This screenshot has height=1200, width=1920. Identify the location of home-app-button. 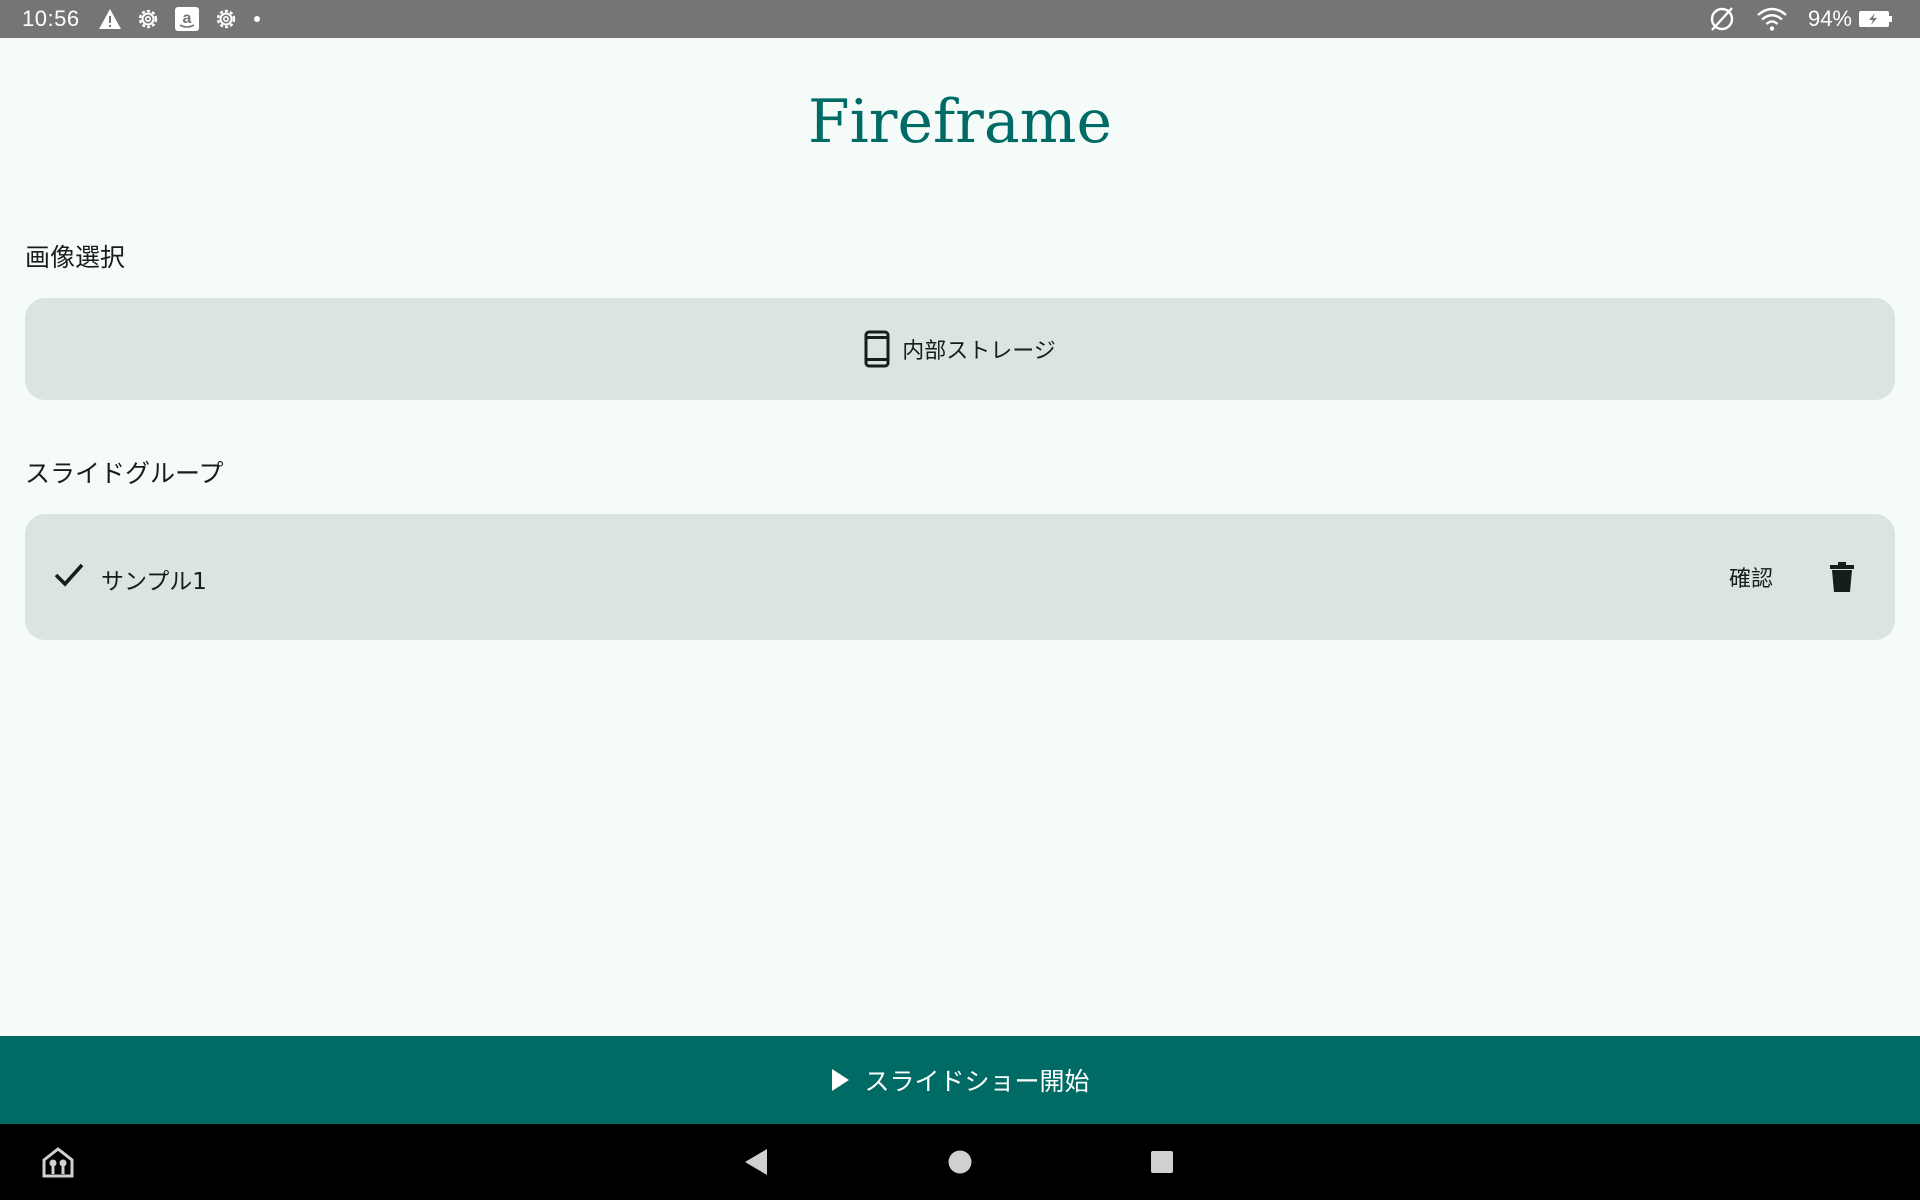
(58, 1162).